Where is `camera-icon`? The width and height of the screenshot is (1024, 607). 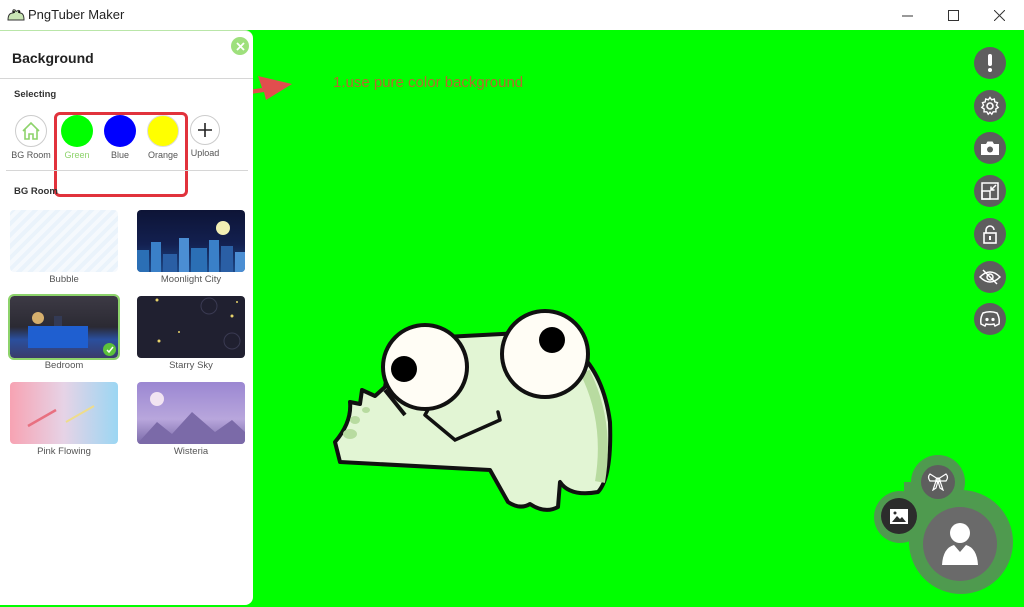 camera-icon is located at coordinates (990, 148).